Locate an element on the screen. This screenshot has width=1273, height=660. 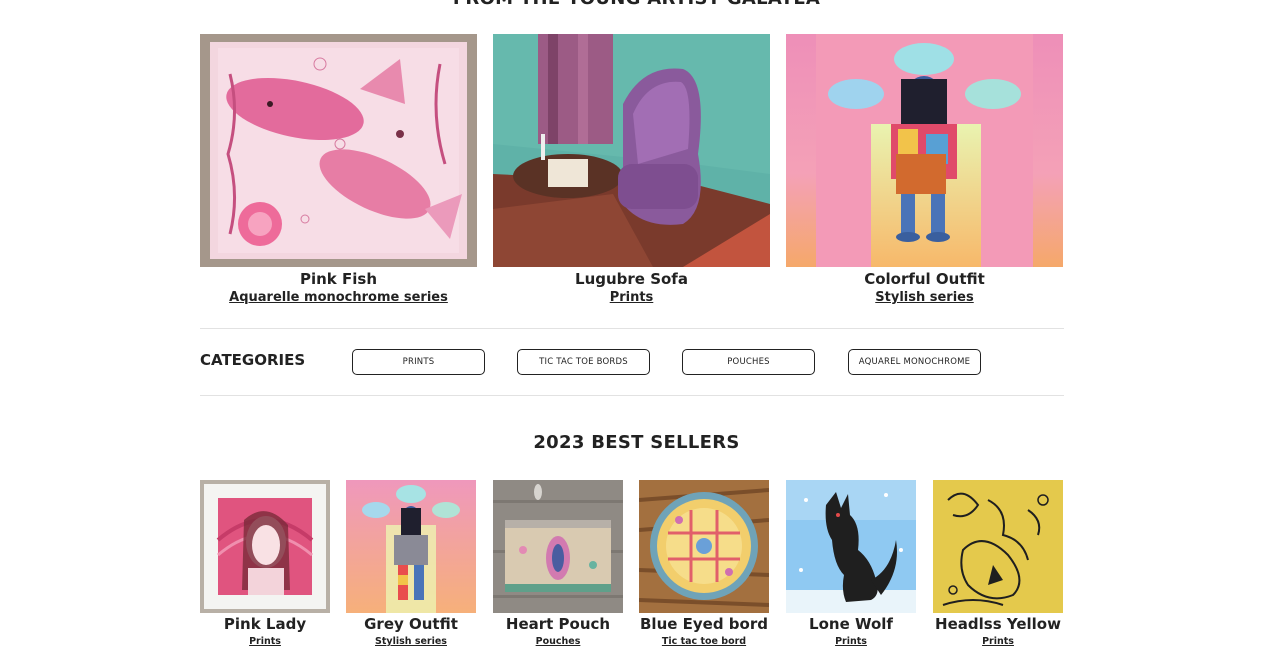
featured-item-category-link: Aquarelle monochrome series is located at coordinates (338, 297).